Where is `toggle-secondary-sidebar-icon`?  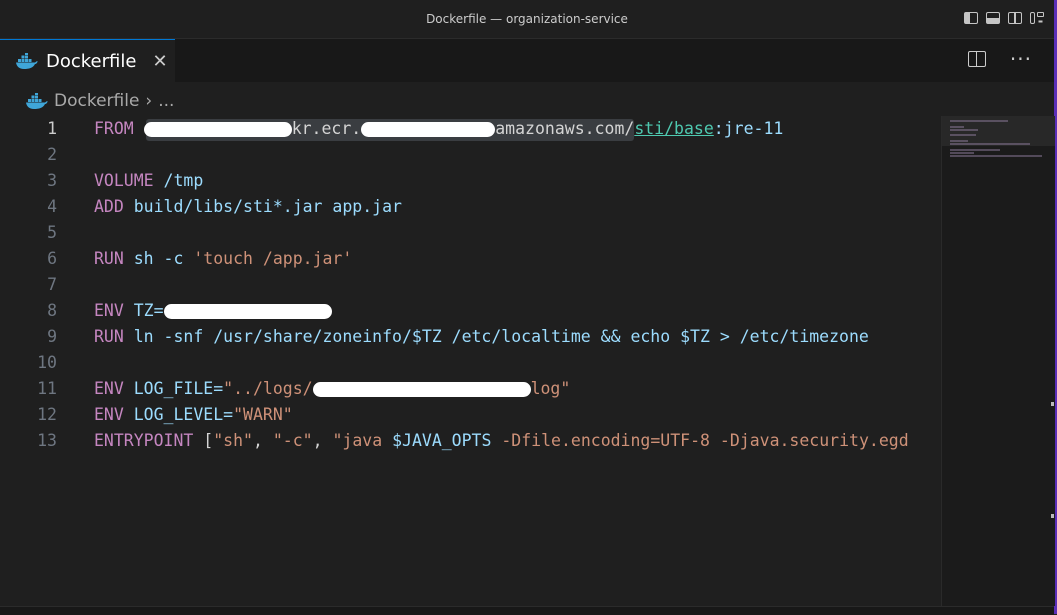 toggle-secondary-sidebar-icon is located at coordinates (1015, 18).